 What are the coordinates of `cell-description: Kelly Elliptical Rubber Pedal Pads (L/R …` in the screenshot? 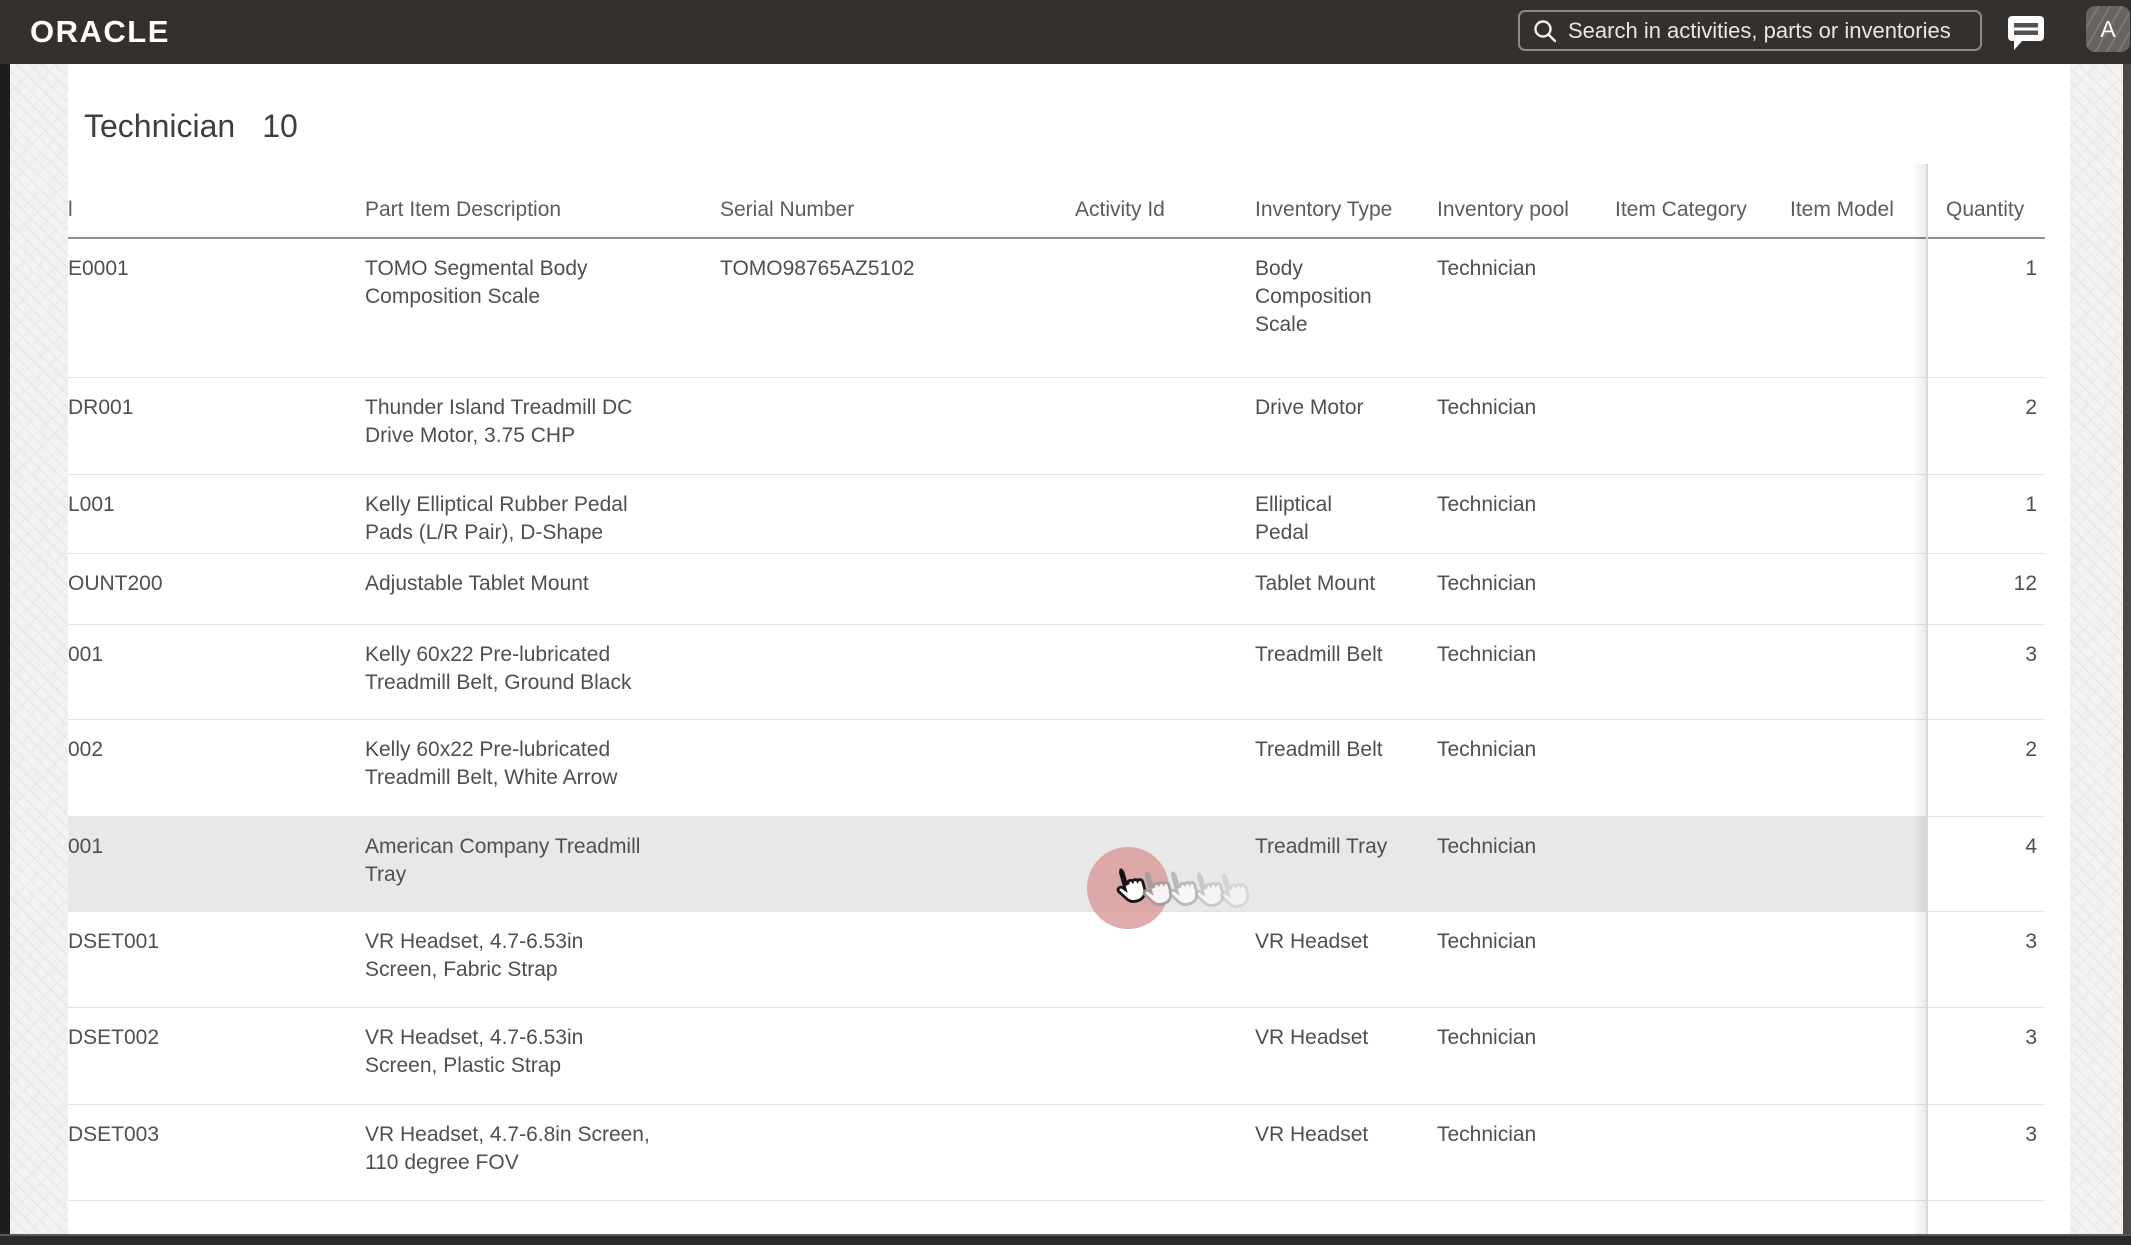 It's located at (496, 518).